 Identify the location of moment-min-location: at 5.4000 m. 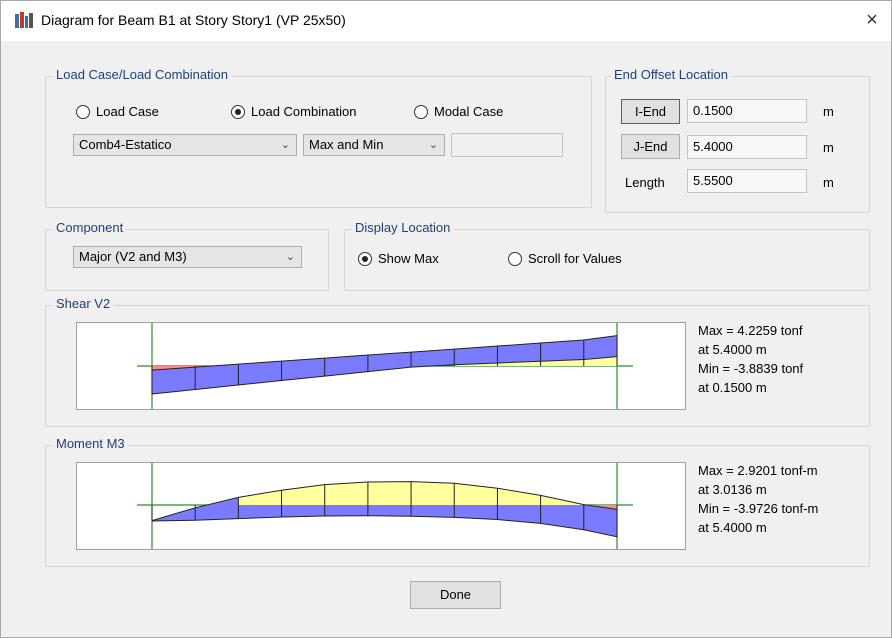
(732, 527).